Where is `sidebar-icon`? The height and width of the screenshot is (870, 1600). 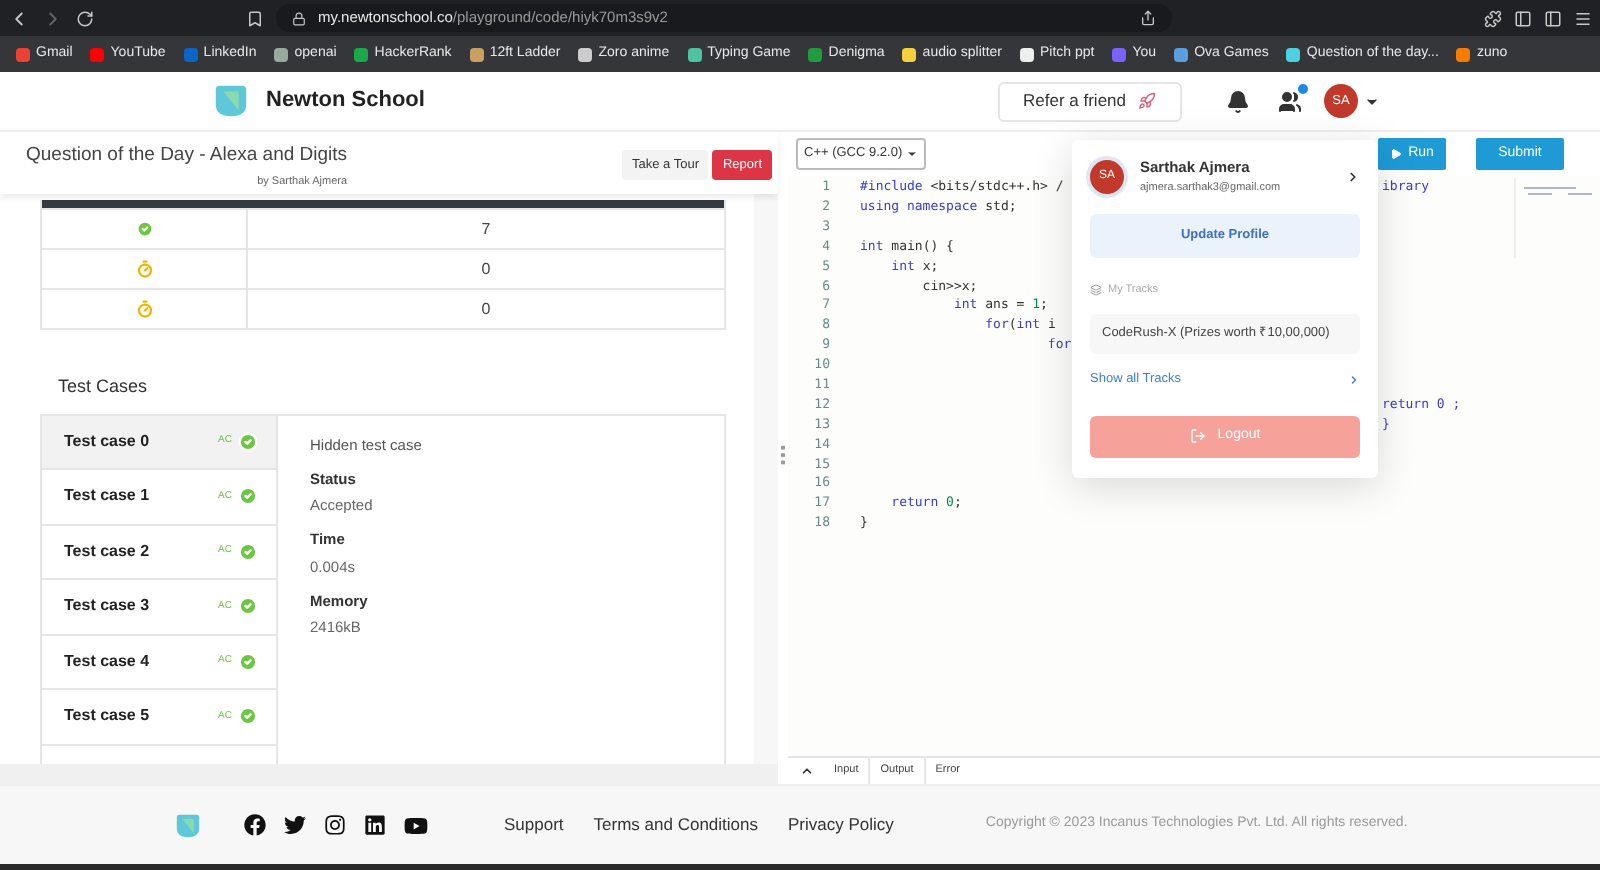 sidebar-icon is located at coordinates (1523, 18).